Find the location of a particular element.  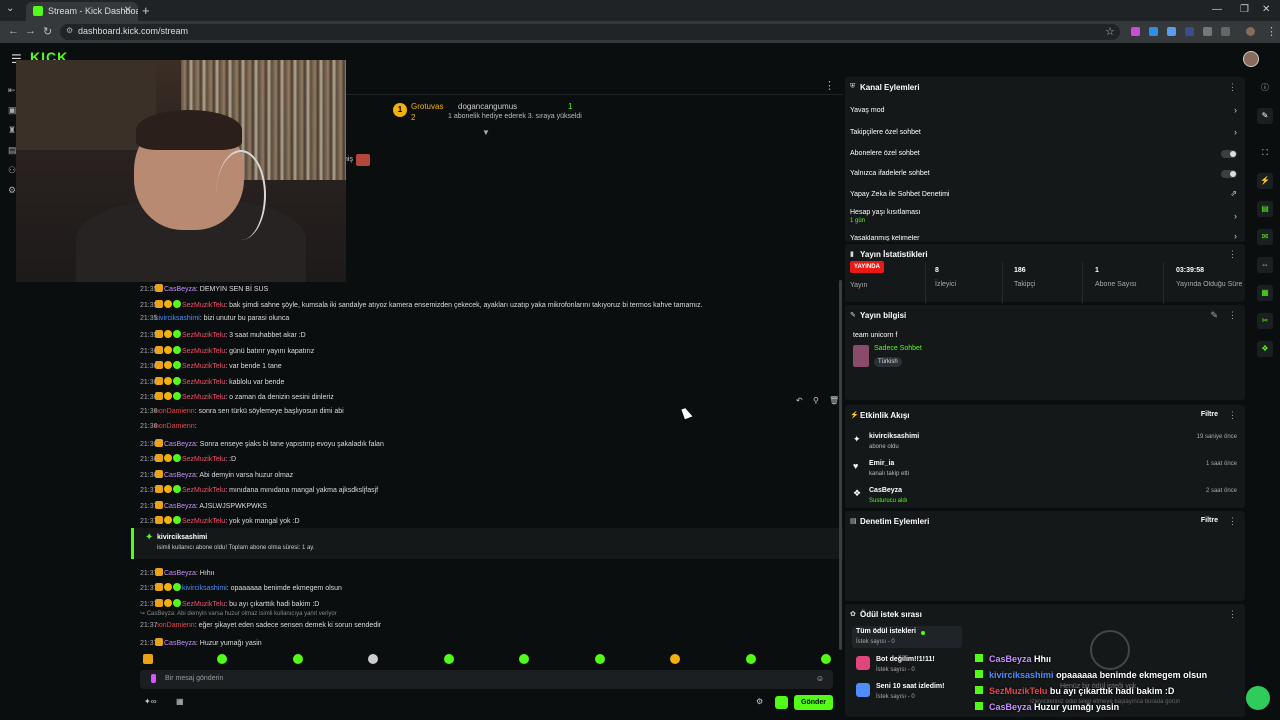

reload-icon: ↻ is located at coordinates (47, 31).